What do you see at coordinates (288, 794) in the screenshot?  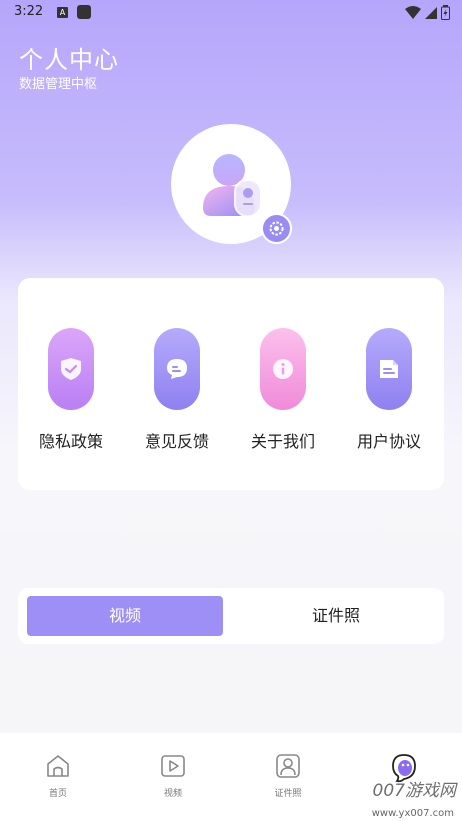 I see `nav-label: 证件照` at bounding box center [288, 794].